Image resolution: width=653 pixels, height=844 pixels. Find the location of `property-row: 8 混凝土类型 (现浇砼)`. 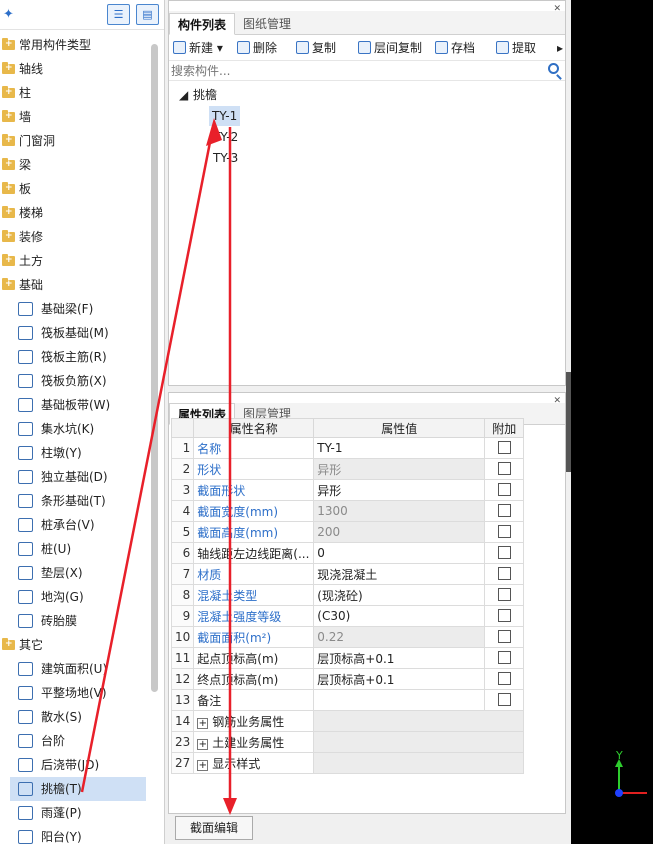

property-row: 8 混凝土类型 (现浇砼) is located at coordinates (347, 595).